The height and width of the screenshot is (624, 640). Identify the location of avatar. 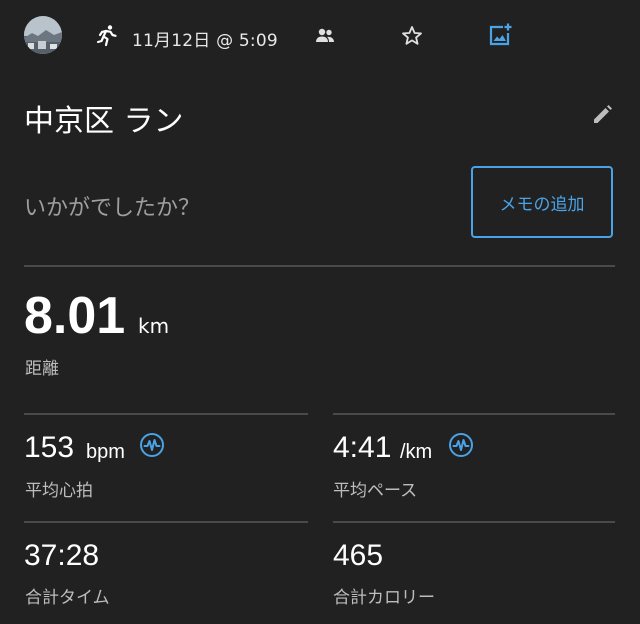
(43, 35).